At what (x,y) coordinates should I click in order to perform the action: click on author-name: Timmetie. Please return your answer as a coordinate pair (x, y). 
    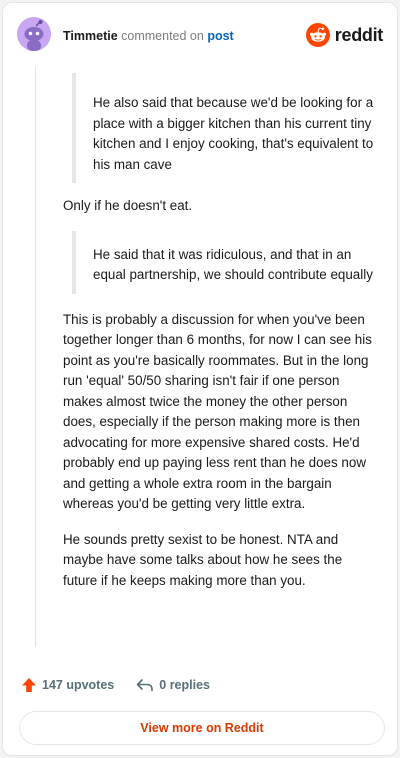
    Looking at the image, I should click on (90, 36).